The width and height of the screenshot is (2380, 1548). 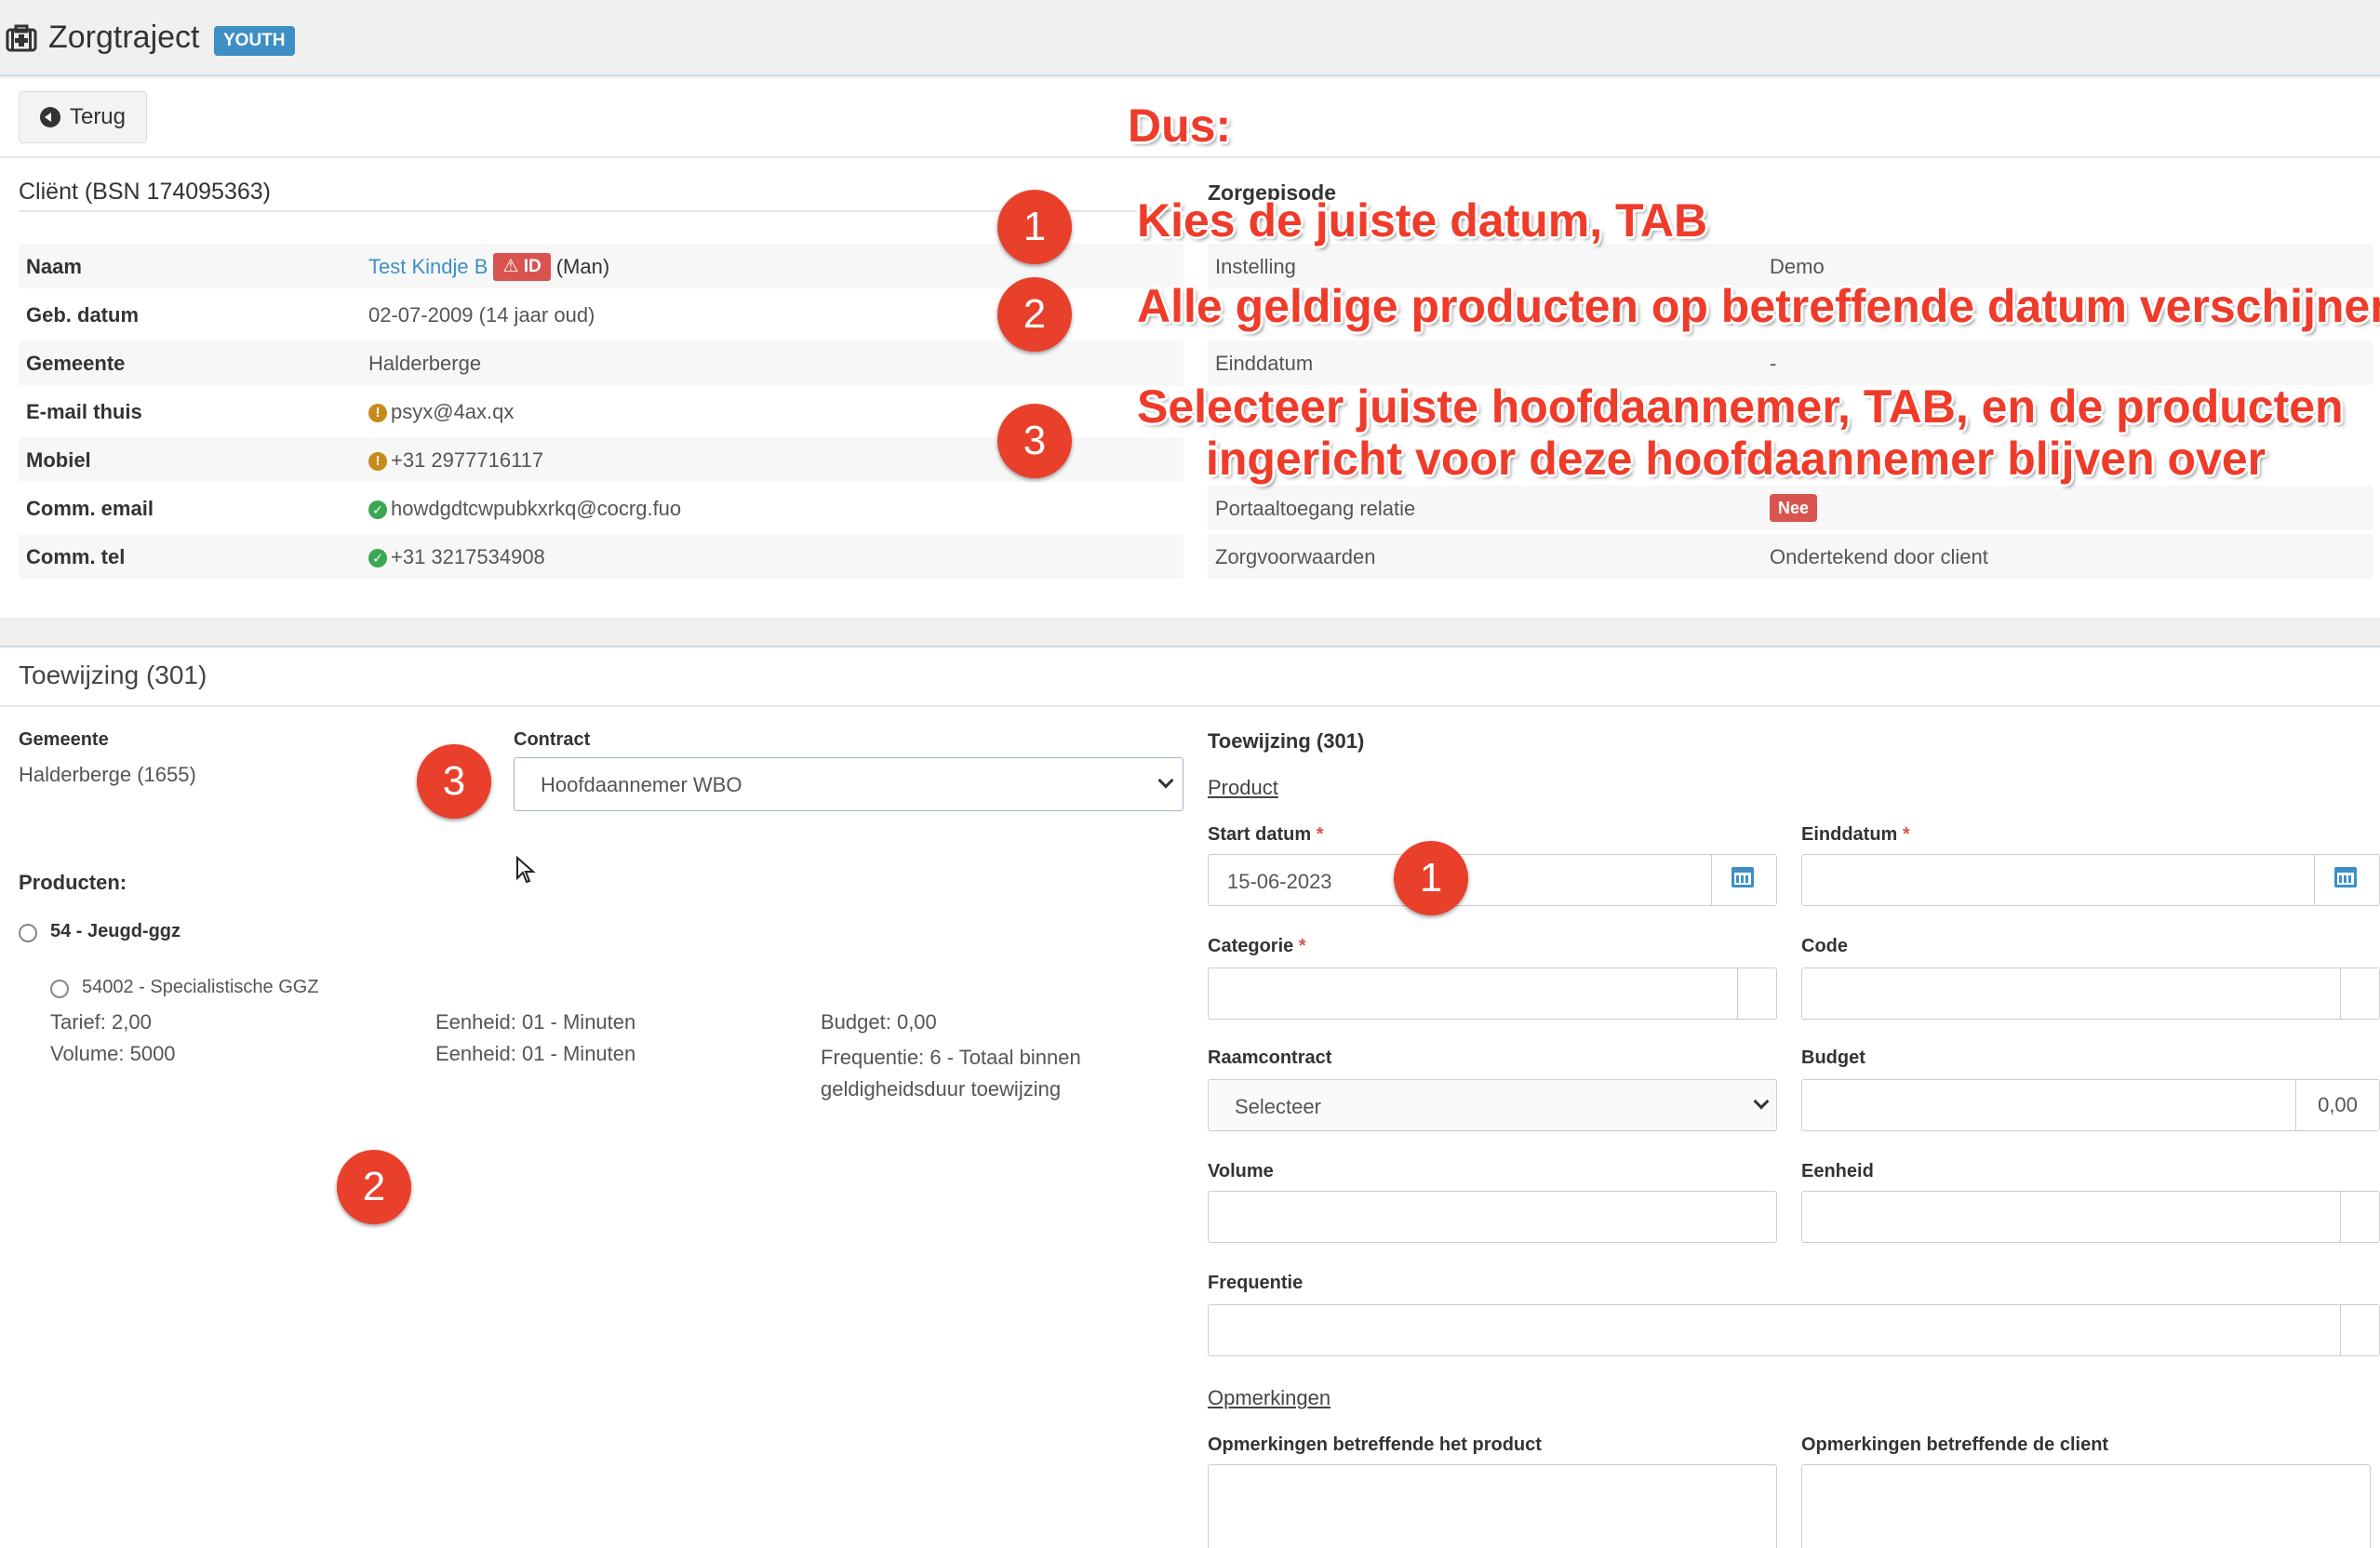 I want to click on mouse-cursor-icon, so click(x=526, y=870).